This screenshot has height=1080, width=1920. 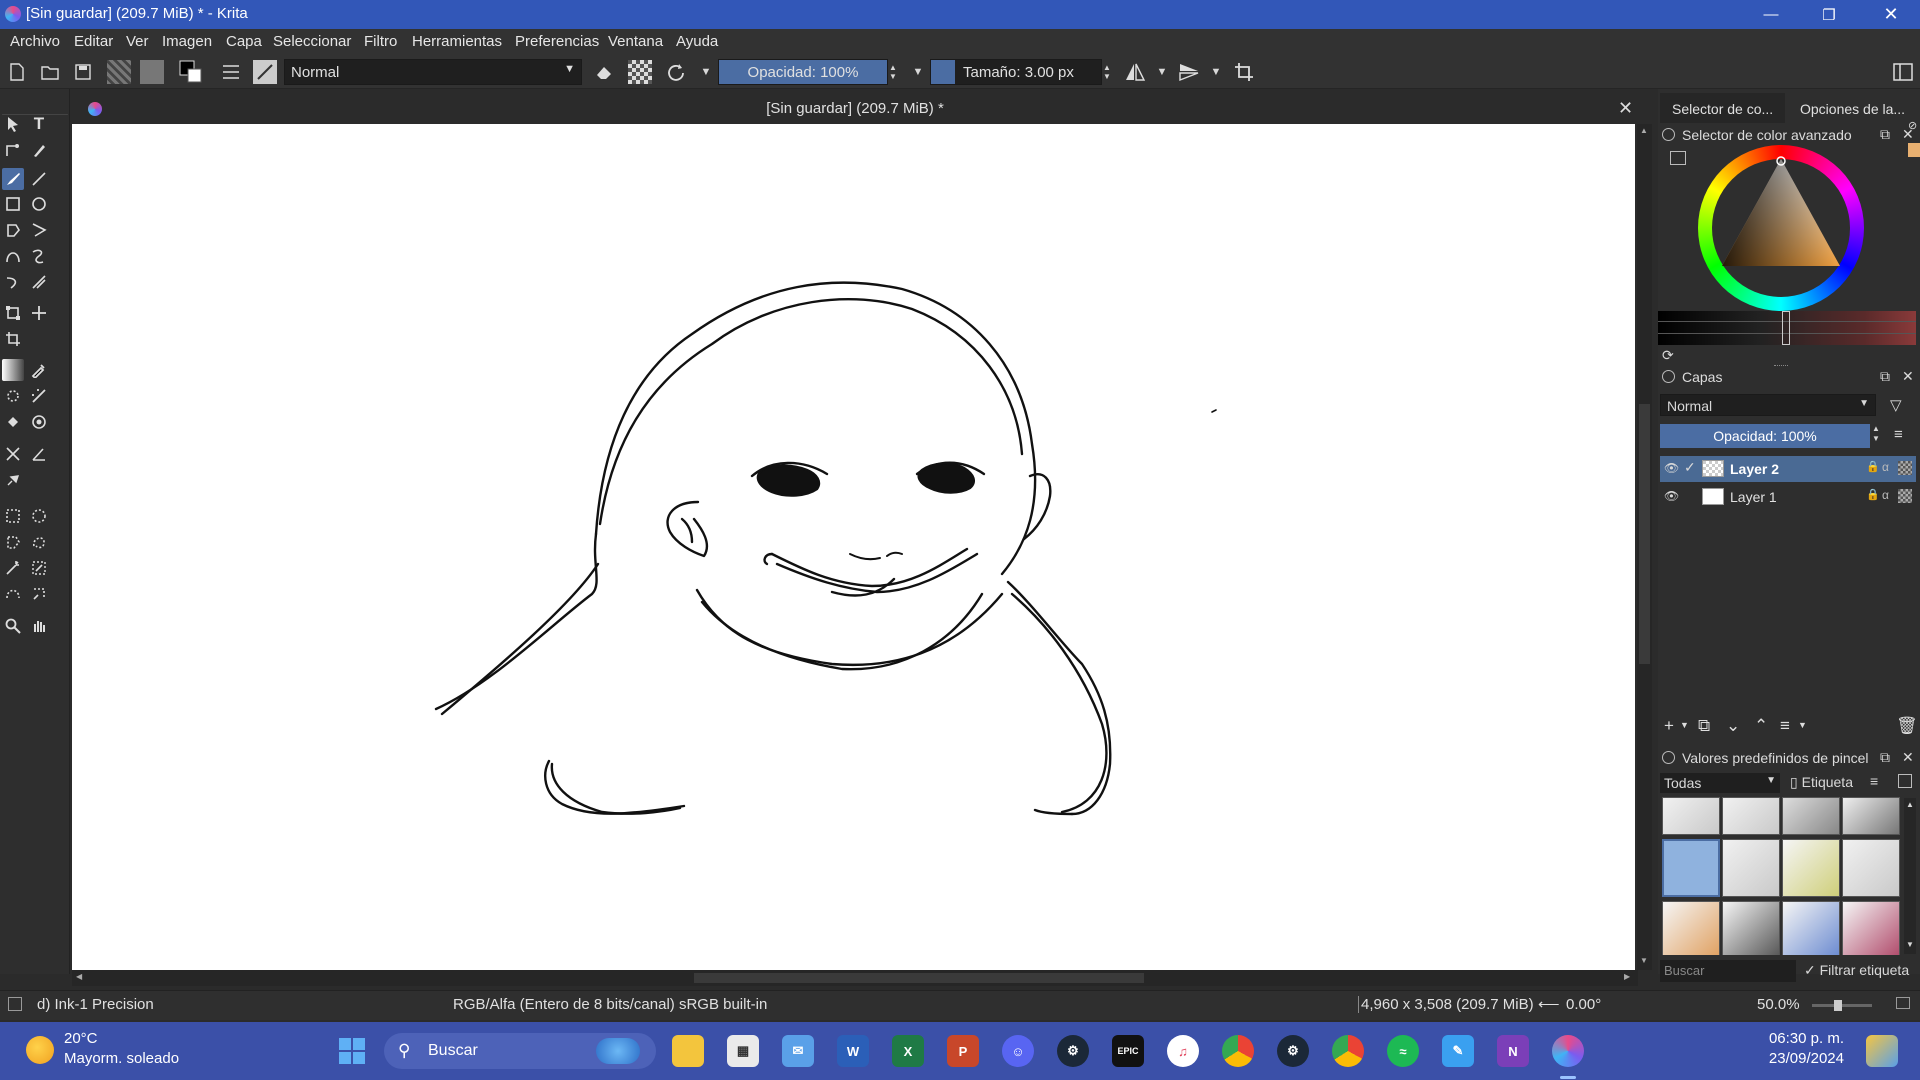 What do you see at coordinates (39, 150) in the screenshot?
I see `calligraphy-icon` at bounding box center [39, 150].